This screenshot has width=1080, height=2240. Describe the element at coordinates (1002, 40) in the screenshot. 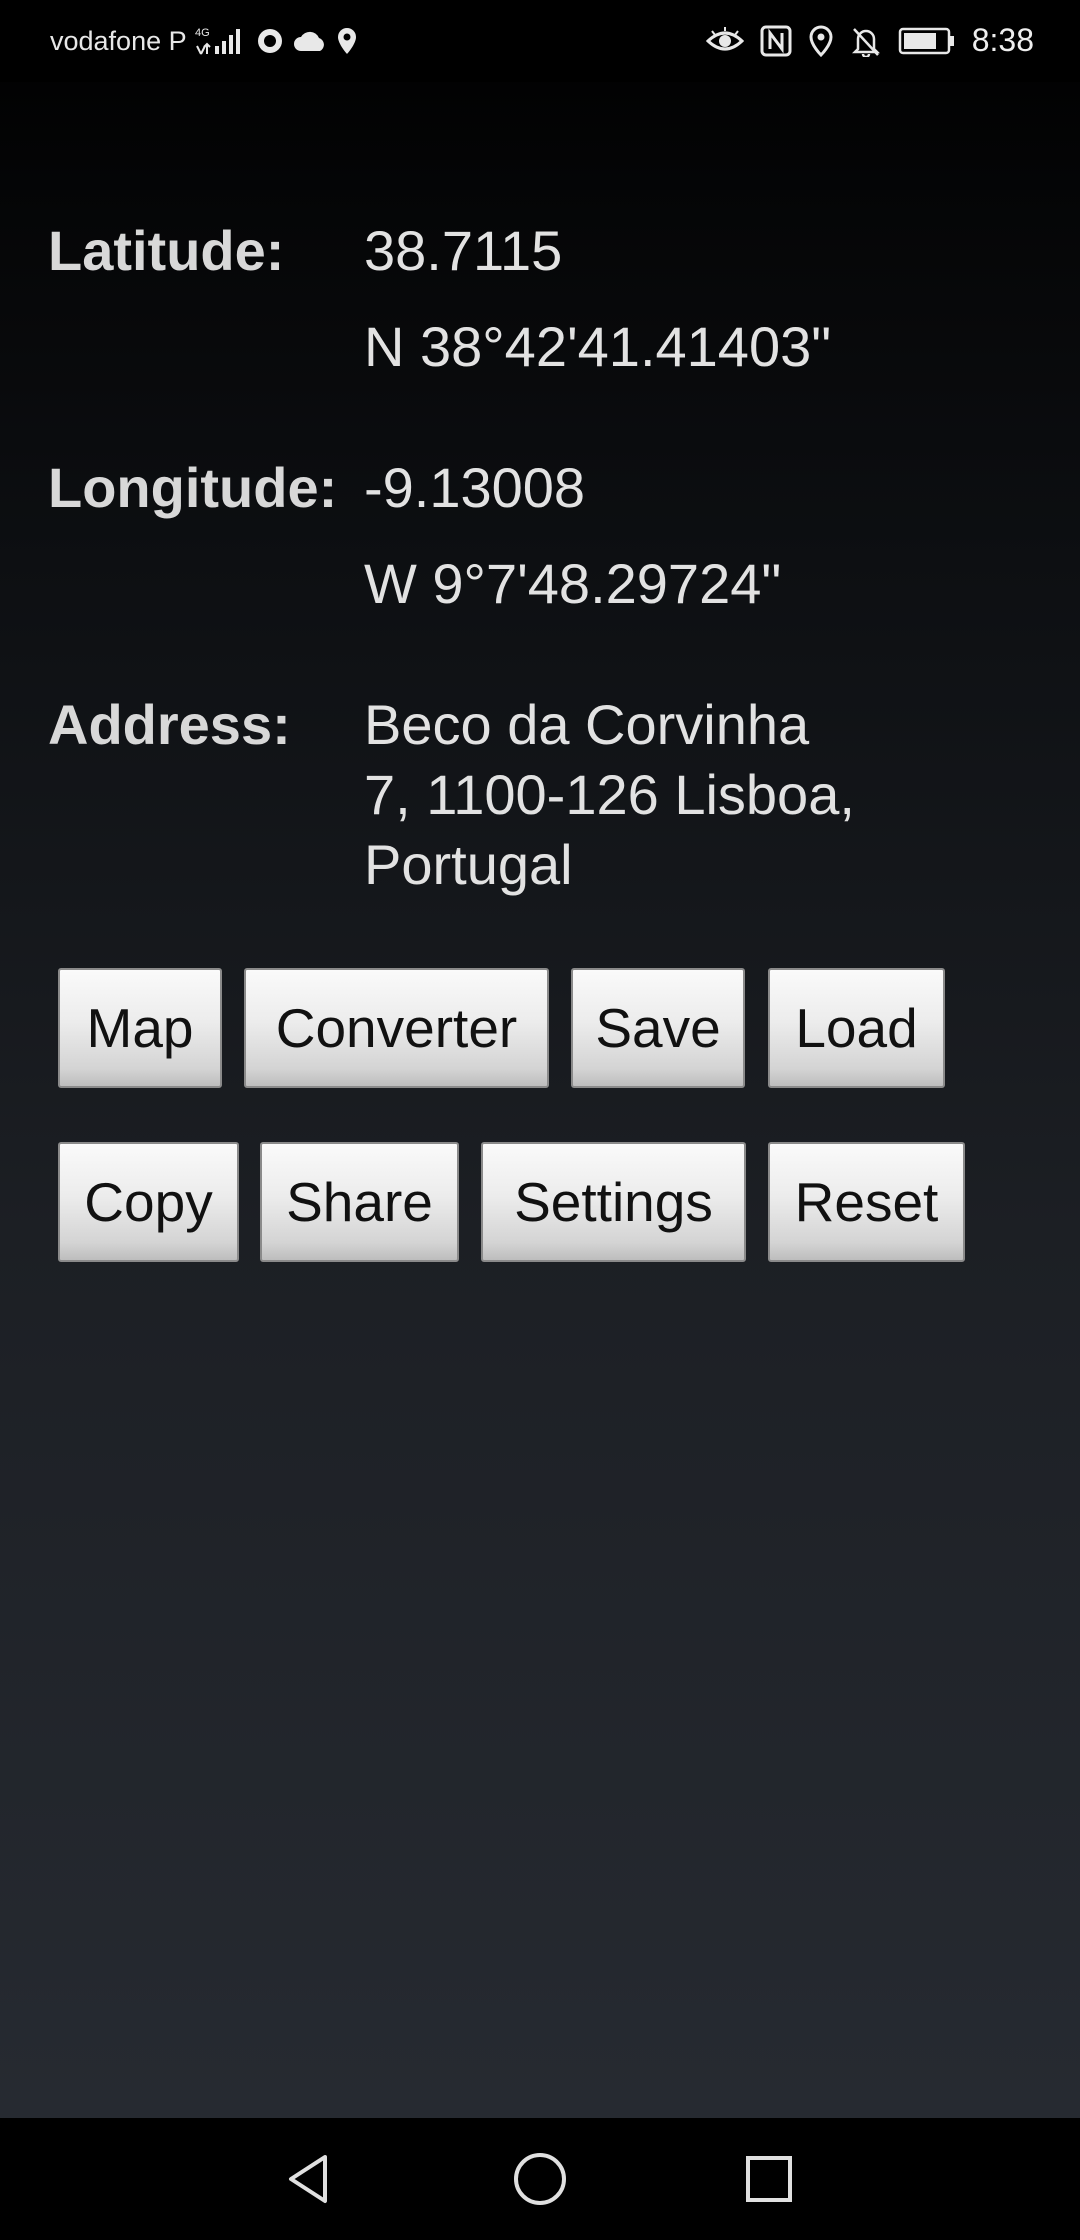

I see `clock: 8:38` at that location.